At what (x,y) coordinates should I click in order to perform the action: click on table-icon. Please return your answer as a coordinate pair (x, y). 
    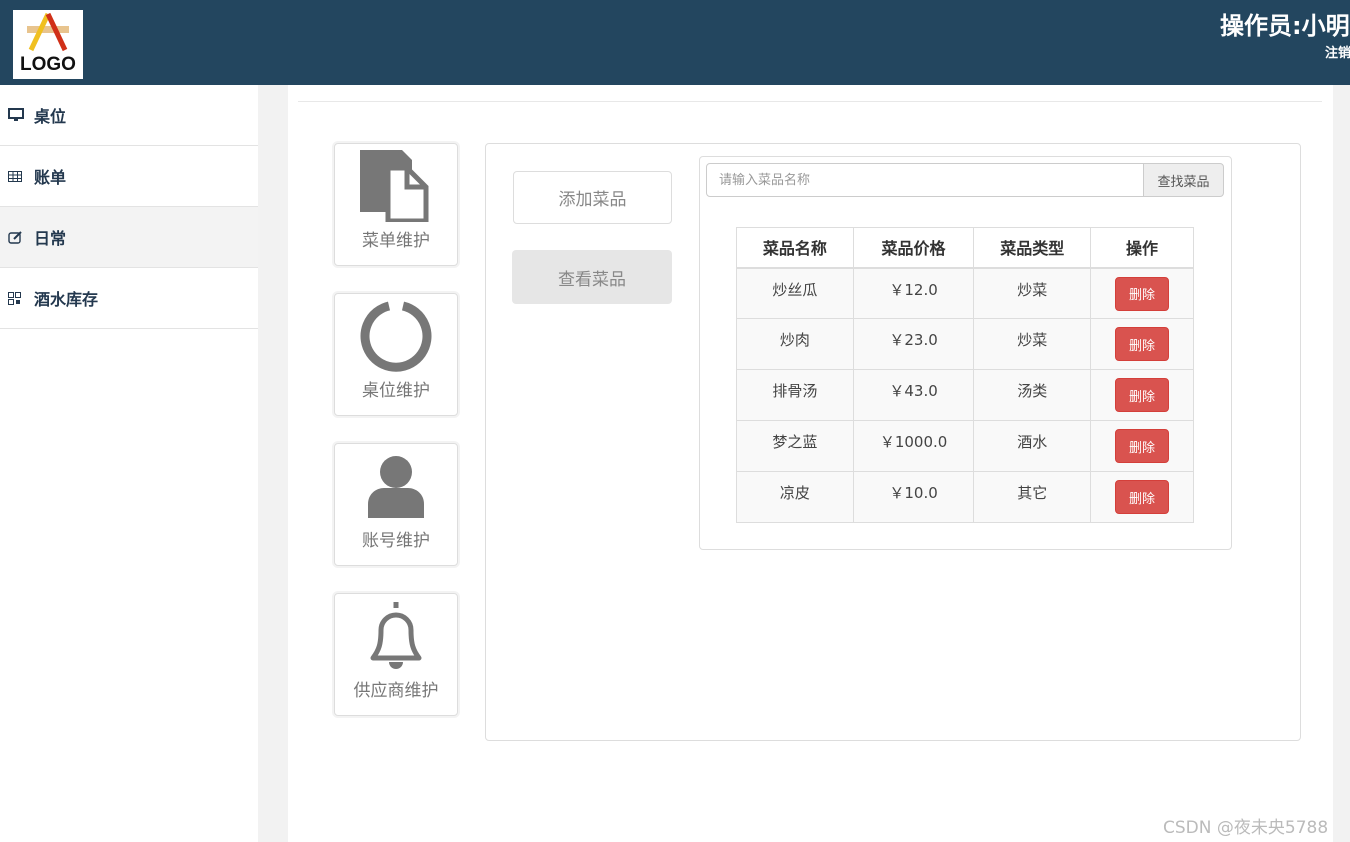
    Looking at the image, I should click on (17, 176).